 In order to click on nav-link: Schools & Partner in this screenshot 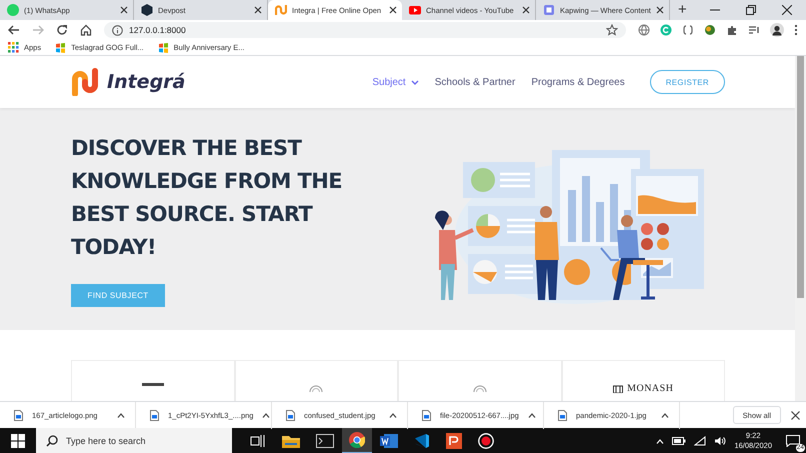, I will do `click(475, 82)`.